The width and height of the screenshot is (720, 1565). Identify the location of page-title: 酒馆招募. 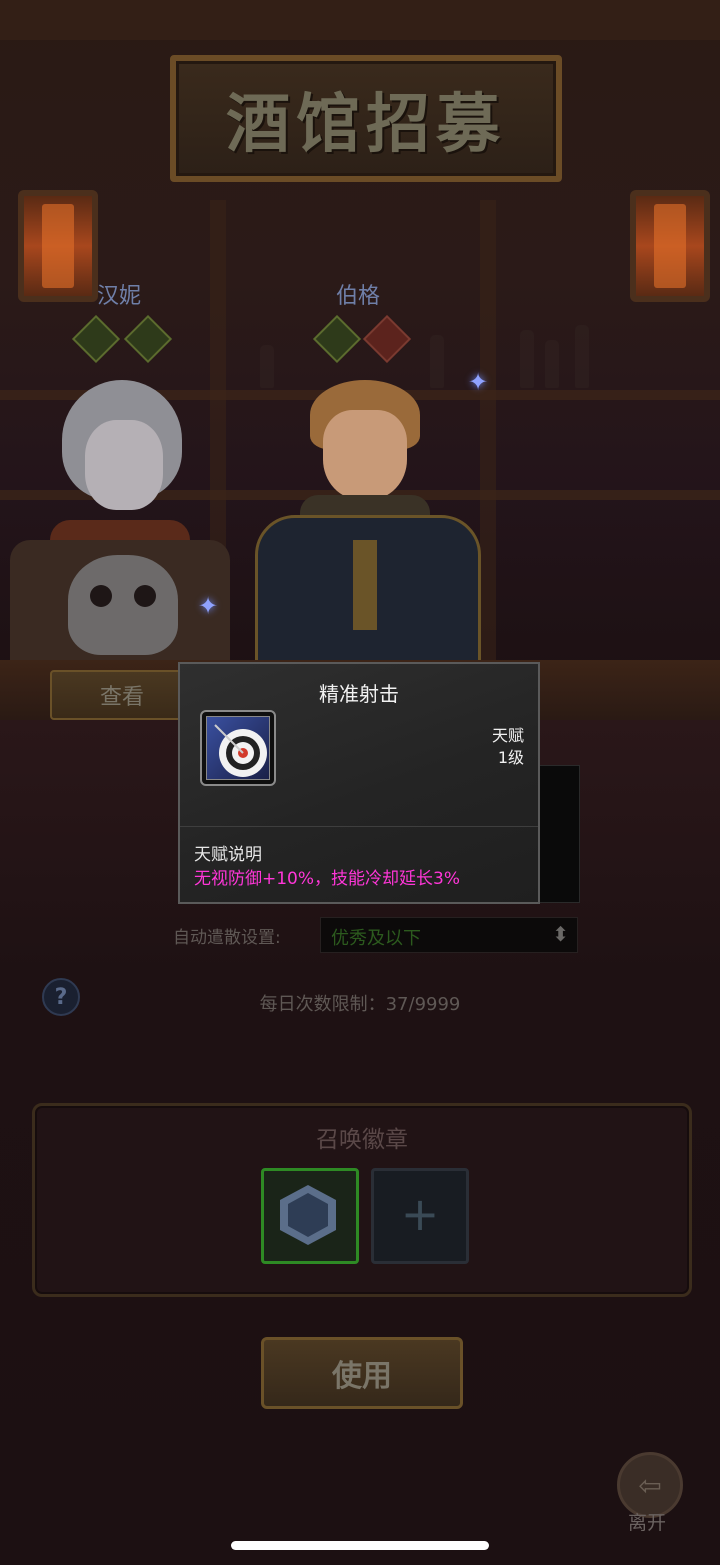
(366, 124).